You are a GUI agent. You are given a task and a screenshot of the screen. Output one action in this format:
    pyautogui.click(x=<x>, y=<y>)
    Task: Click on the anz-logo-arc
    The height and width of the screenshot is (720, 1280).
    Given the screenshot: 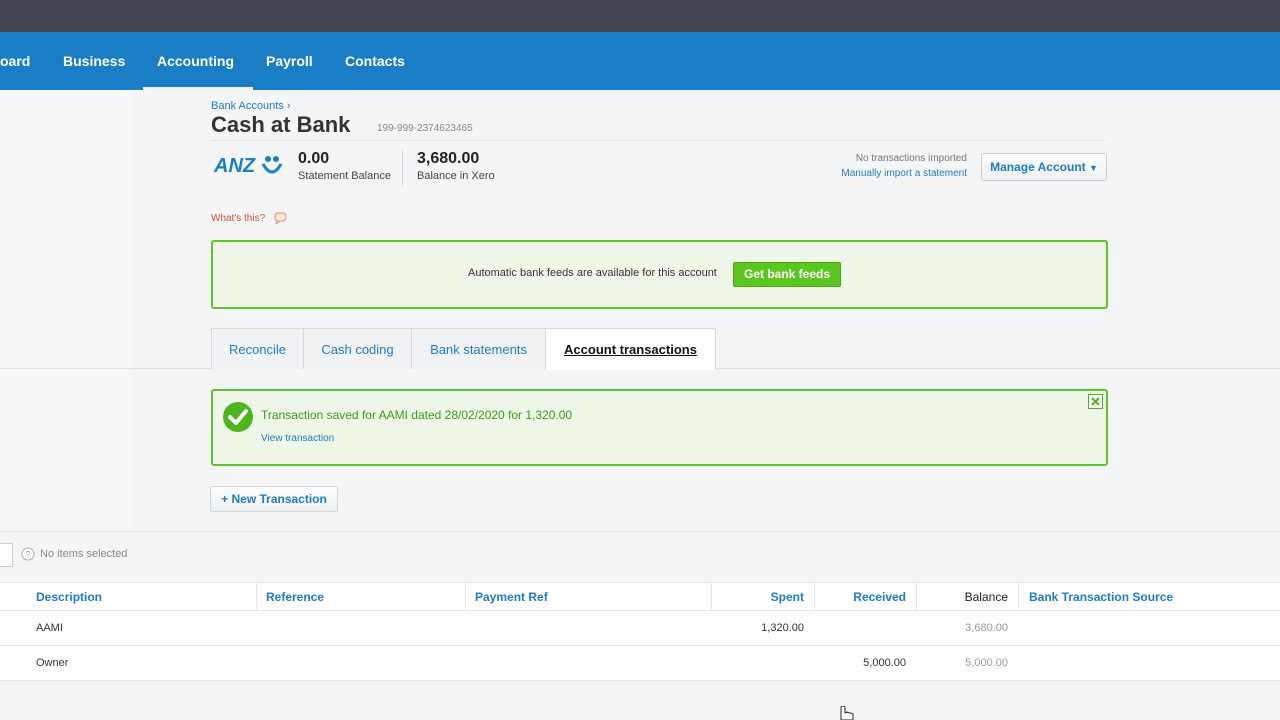 What is the action you would take?
    pyautogui.click(x=272, y=168)
    